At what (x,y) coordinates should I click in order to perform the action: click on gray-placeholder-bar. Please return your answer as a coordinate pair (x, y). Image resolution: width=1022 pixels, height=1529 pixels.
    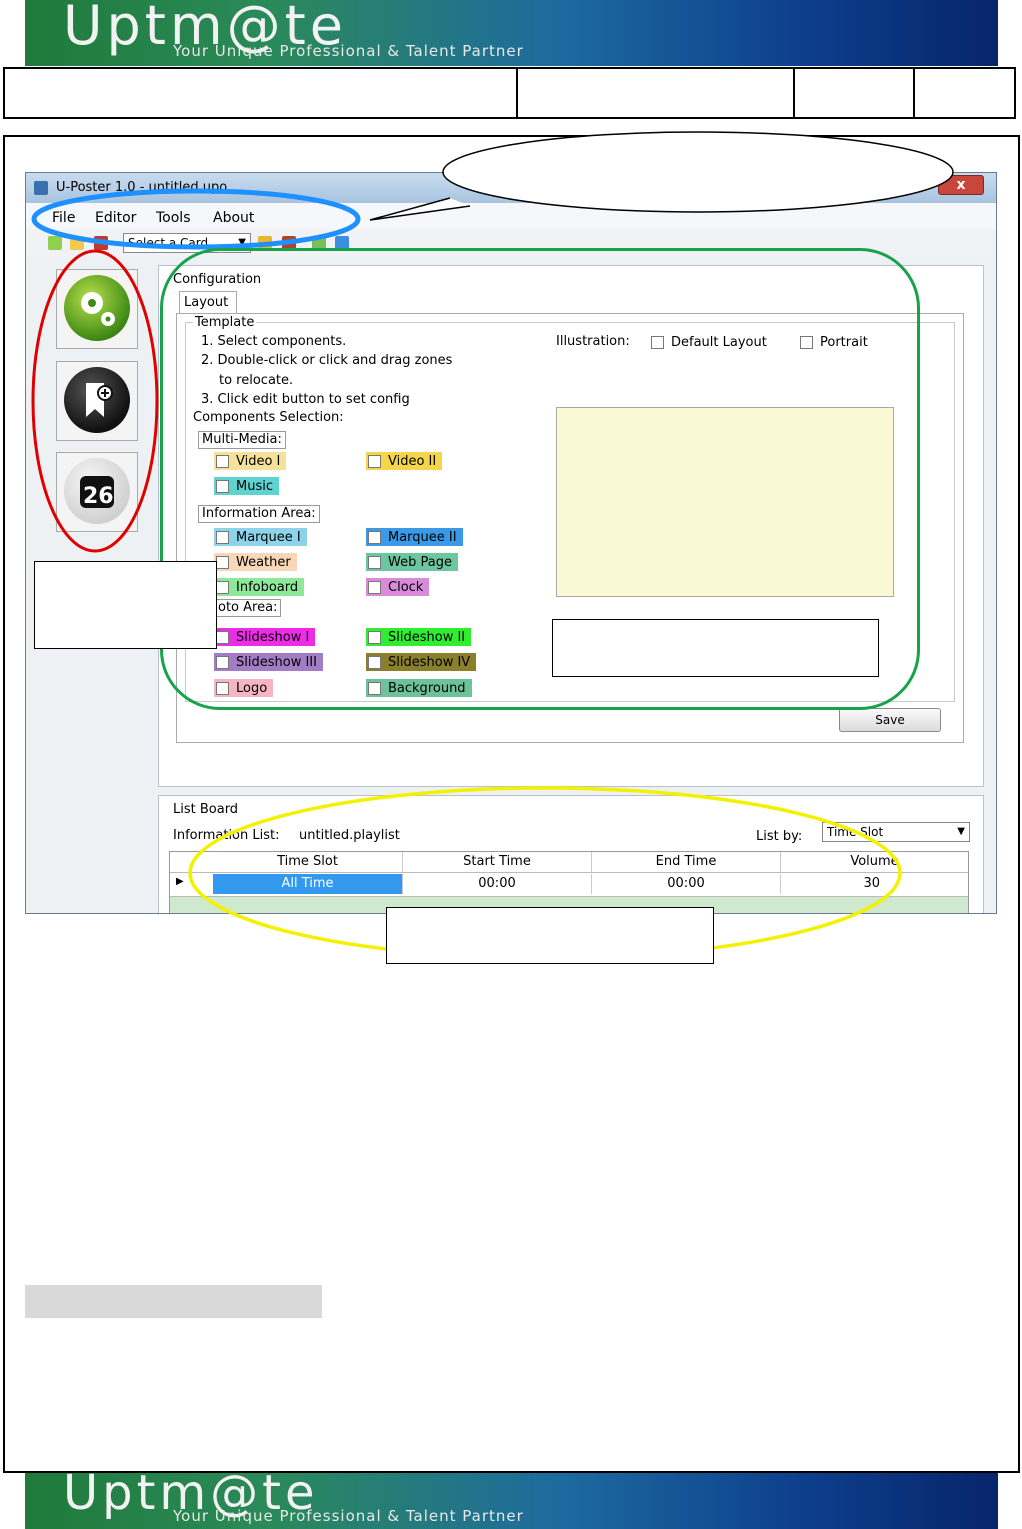
    Looking at the image, I should click on (173, 1301).